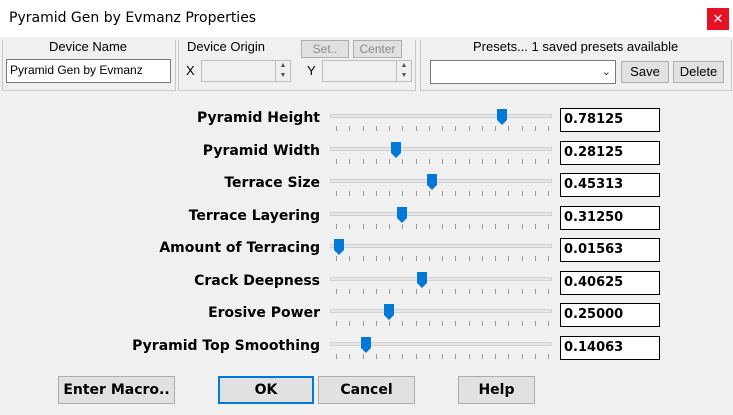 The height and width of the screenshot is (415, 733). I want to click on parameter-value-field: 0.14063, so click(610, 348).